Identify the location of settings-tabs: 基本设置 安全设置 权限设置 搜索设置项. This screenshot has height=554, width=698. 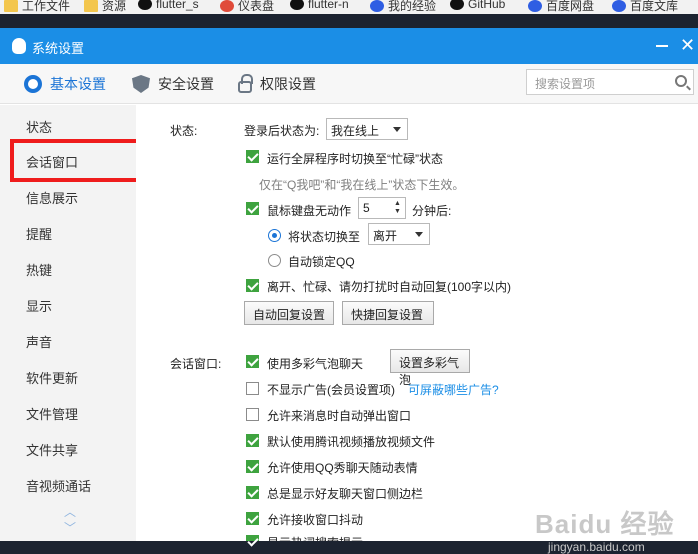
(349, 84).